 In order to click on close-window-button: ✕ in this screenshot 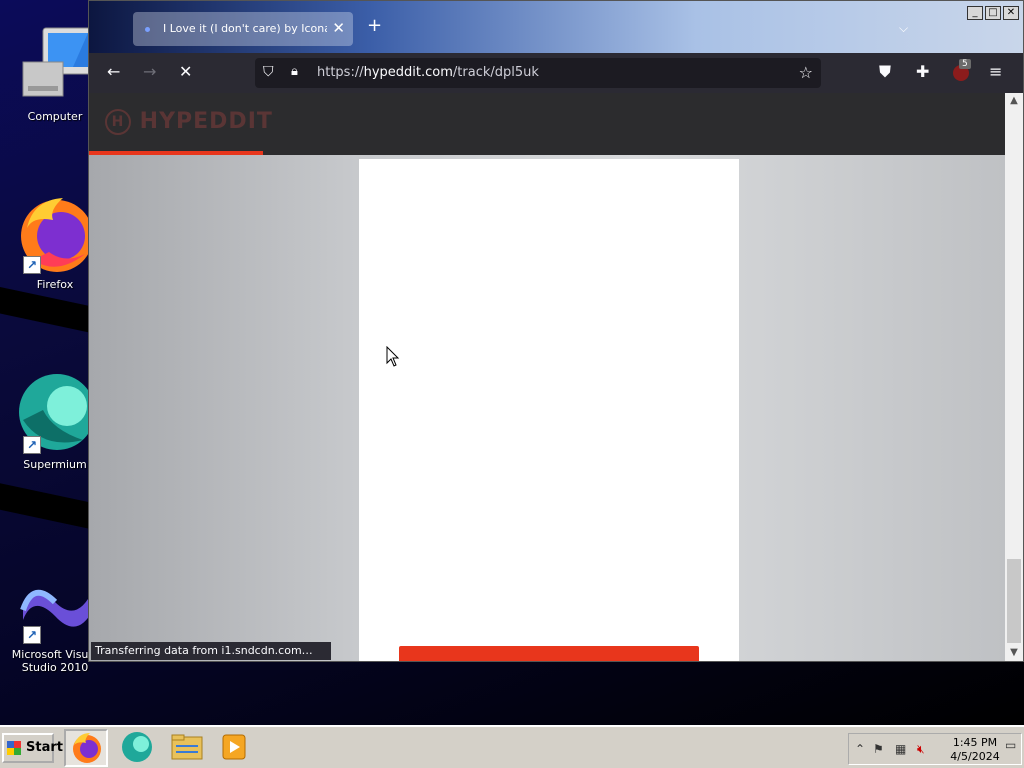, I will do `click(1011, 13)`.